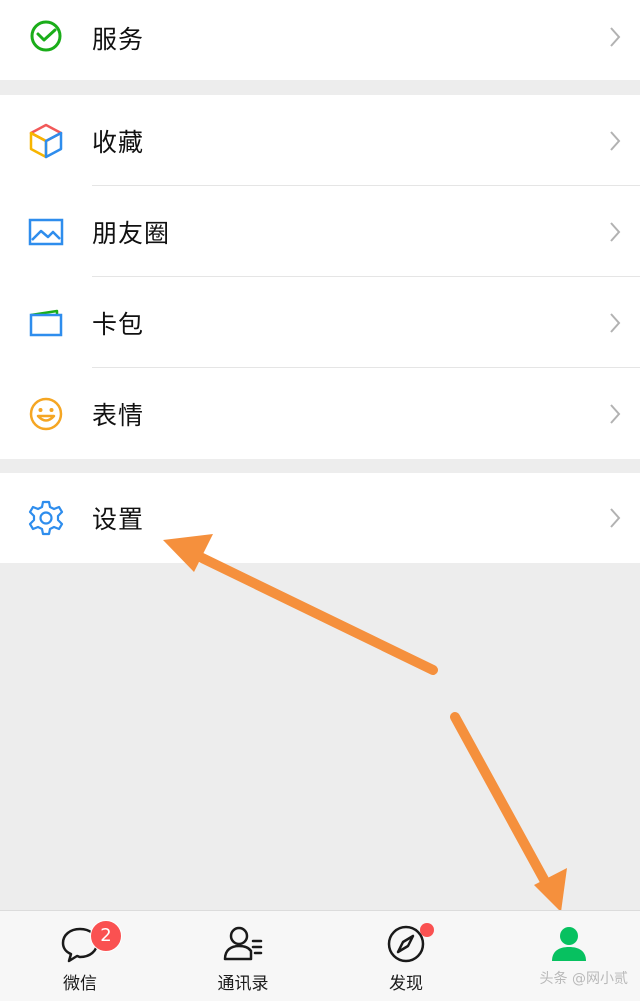  Describe the element at coordinates (427, 930) in the screenshot. I see `new-content-dot` at that location.